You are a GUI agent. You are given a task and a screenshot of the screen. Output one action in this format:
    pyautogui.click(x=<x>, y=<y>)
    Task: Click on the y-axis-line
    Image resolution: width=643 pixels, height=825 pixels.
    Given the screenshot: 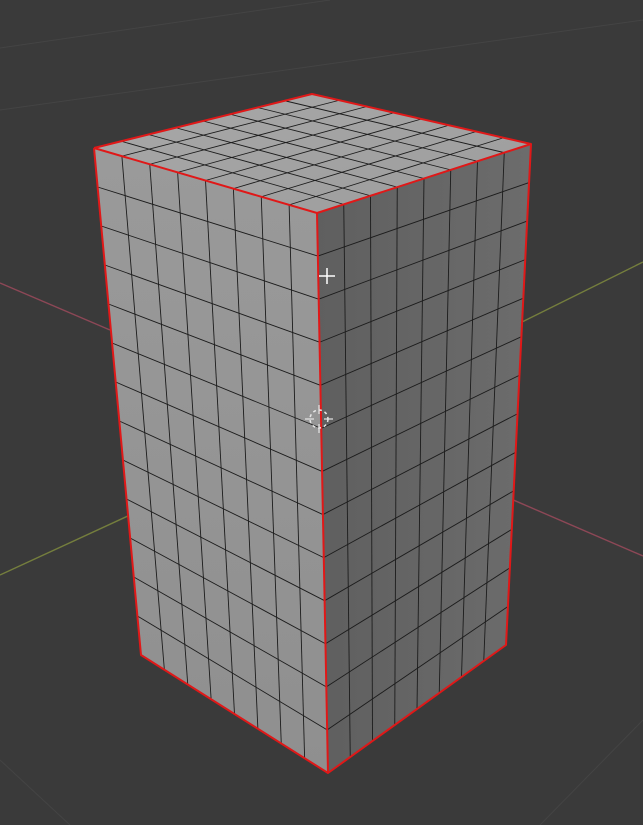 What is the action you would take?
    pyautogui.click(x=65, y=545)
    